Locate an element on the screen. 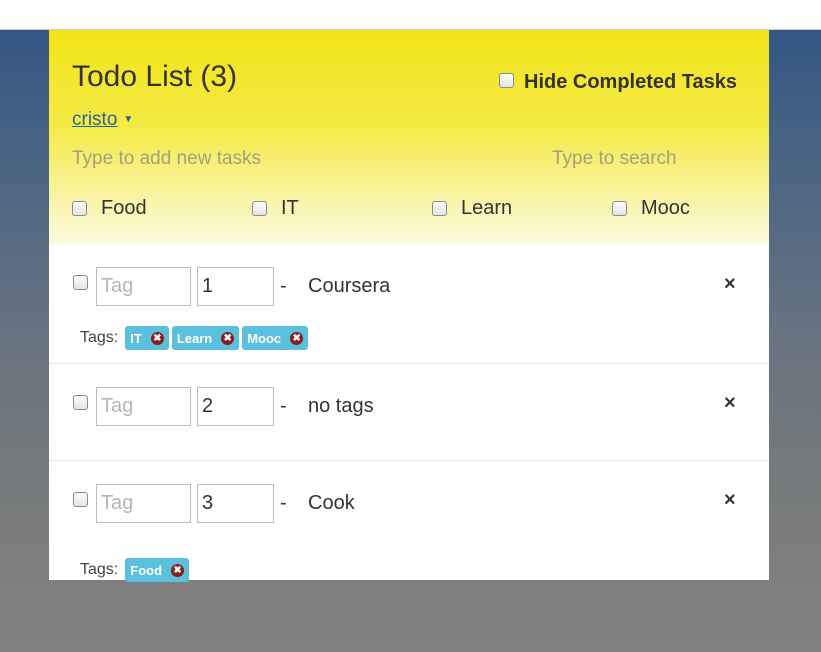  tag-filter-mooc: Mooc is located at coordinates (651, 208).